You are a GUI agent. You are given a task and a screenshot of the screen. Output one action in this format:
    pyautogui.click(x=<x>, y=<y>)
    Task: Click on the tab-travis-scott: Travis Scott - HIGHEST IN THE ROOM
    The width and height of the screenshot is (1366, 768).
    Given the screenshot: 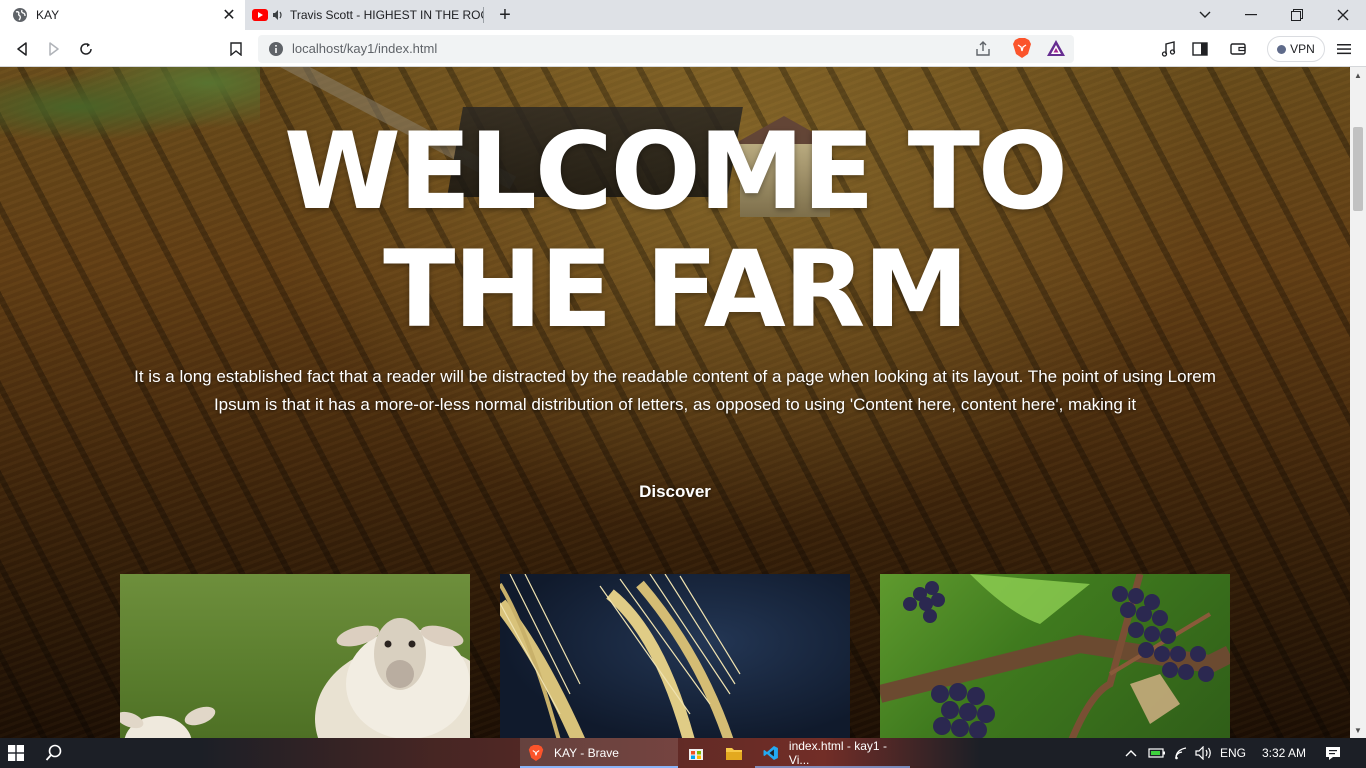 What is the action you would take?
    pyautogui.click(x=365, y=15)
    